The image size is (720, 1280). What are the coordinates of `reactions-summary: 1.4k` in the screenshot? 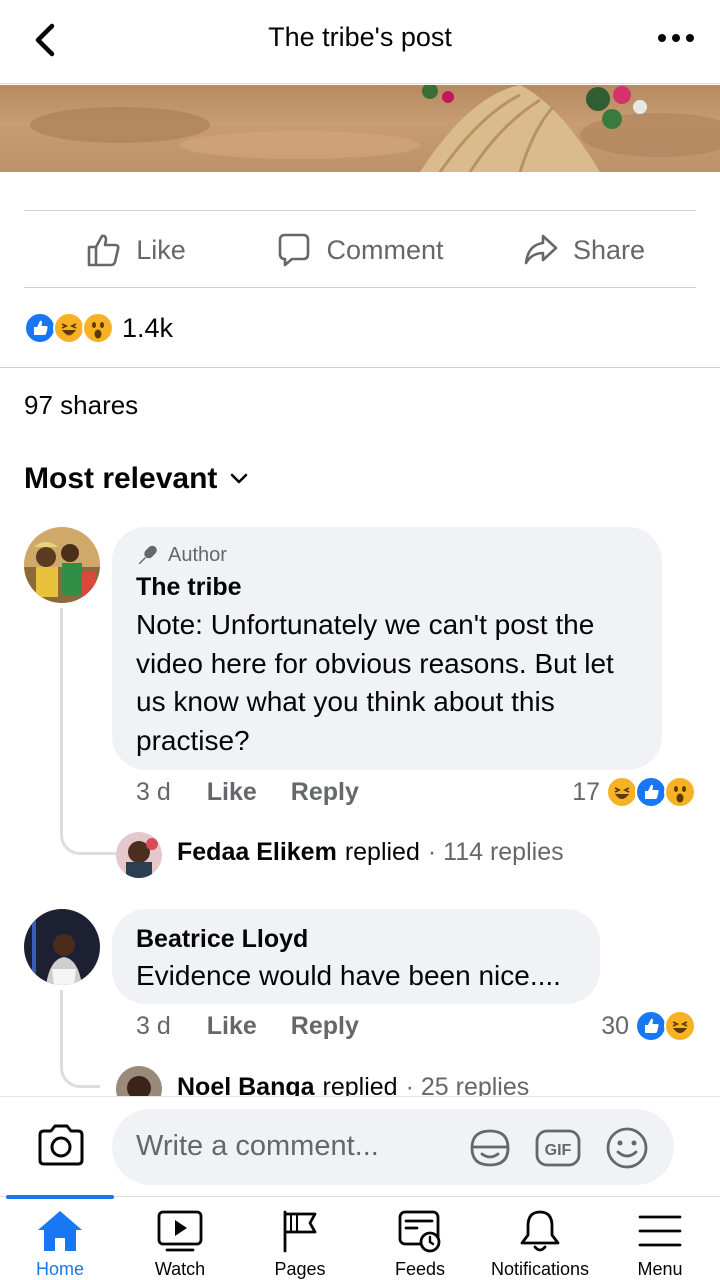 It's located at (98, 328).